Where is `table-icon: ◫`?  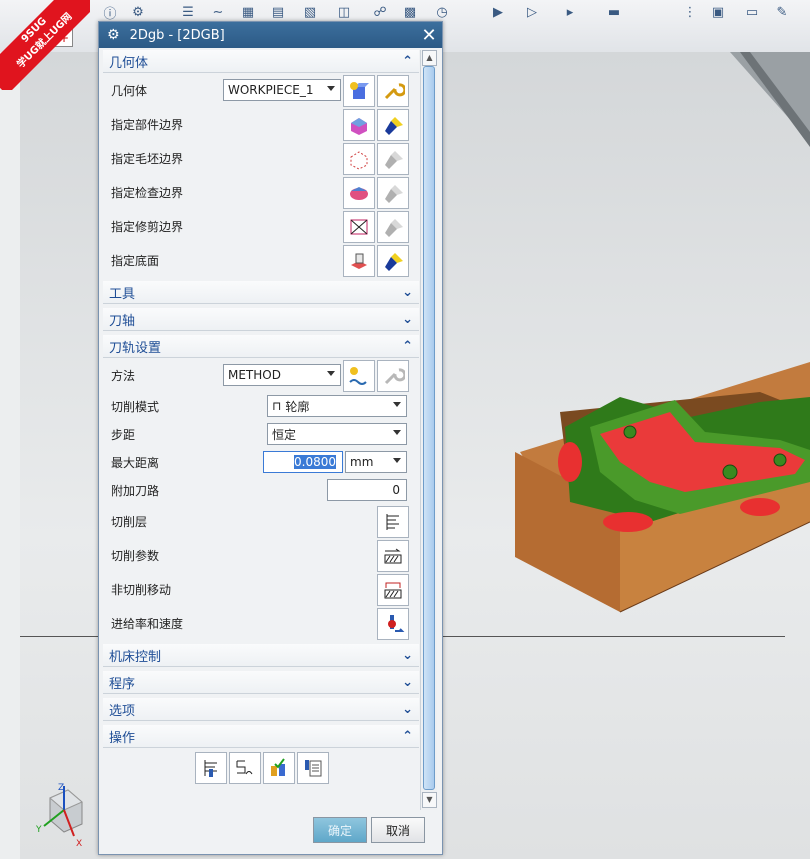
table-icon: ◫ is located at coordinates (344, 12).